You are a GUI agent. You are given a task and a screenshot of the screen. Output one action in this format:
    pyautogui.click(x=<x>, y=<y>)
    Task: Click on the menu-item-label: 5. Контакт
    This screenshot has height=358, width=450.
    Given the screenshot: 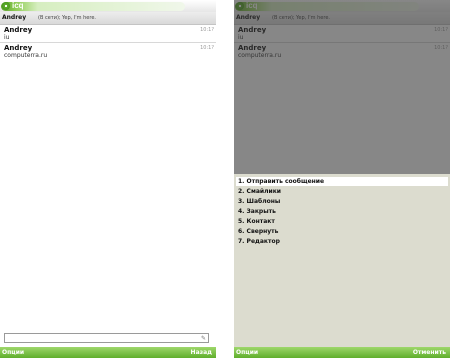 What is the action you would take?
    pyautogui.click(x=256, y=221)
    